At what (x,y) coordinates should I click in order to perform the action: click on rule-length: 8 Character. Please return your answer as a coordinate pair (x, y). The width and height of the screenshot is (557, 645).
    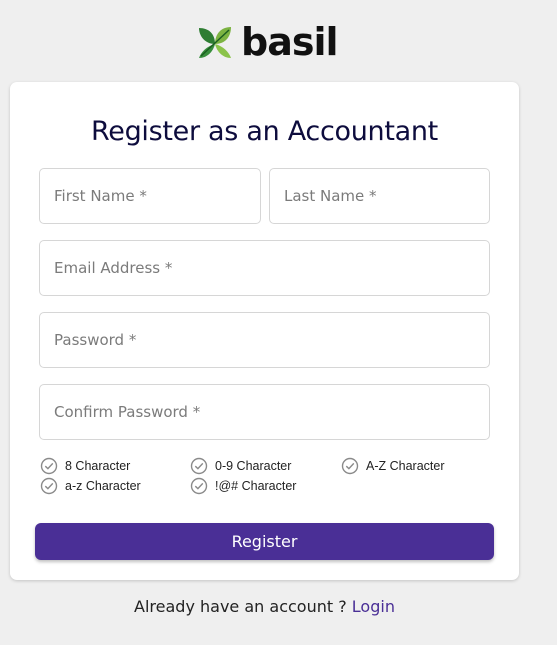
    Looking at the image, I should click on (85, 466).